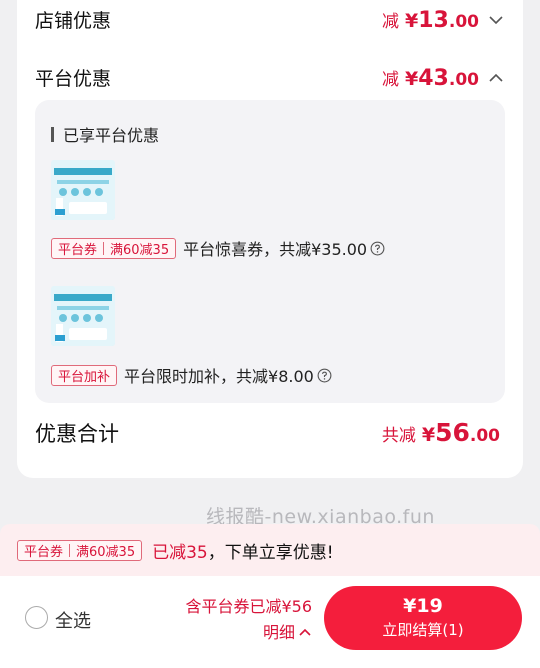  Describe the element at coordinates (496, 20) in the screenshot. I see `chevron-down-icon` at that location.